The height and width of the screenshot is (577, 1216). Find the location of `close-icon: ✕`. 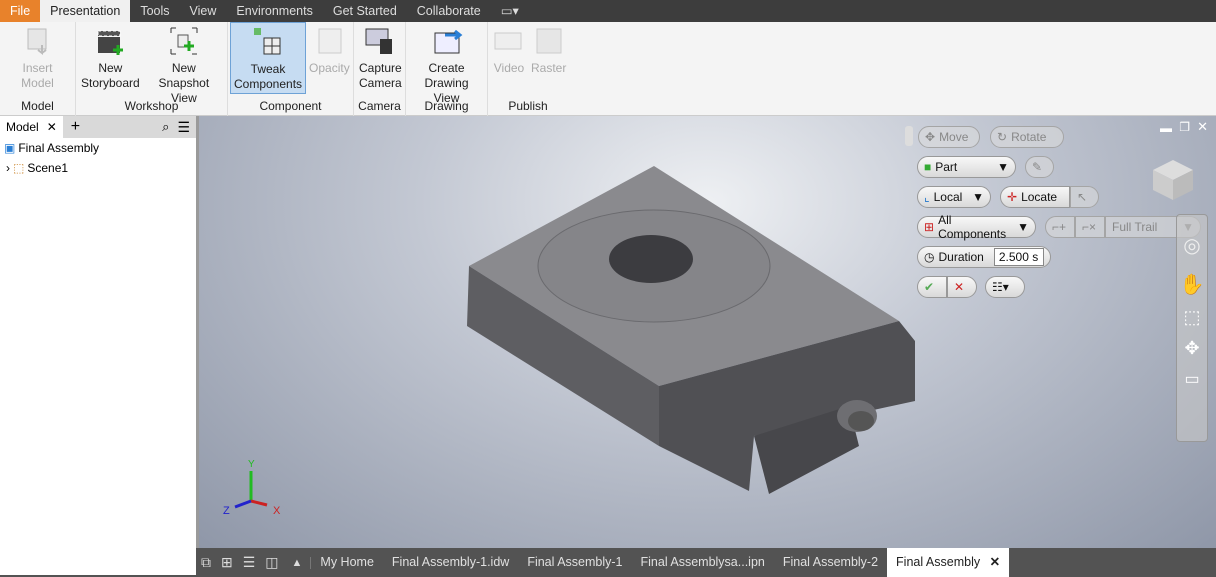

close-icon: ✕ is located at coordinates (52, 127).